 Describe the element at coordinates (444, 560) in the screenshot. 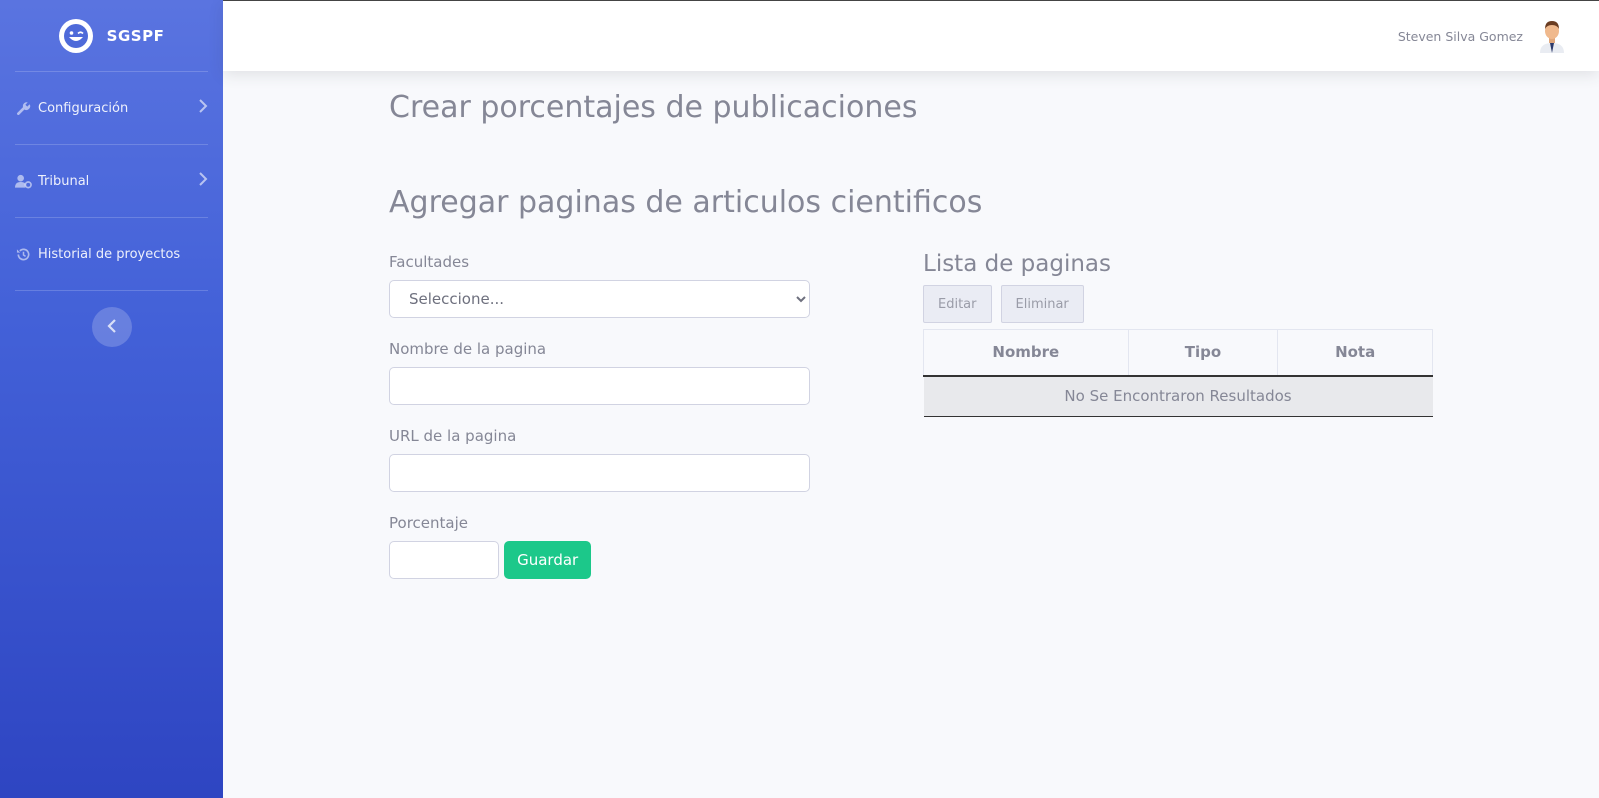

I see `porcentaje-input` at that location.